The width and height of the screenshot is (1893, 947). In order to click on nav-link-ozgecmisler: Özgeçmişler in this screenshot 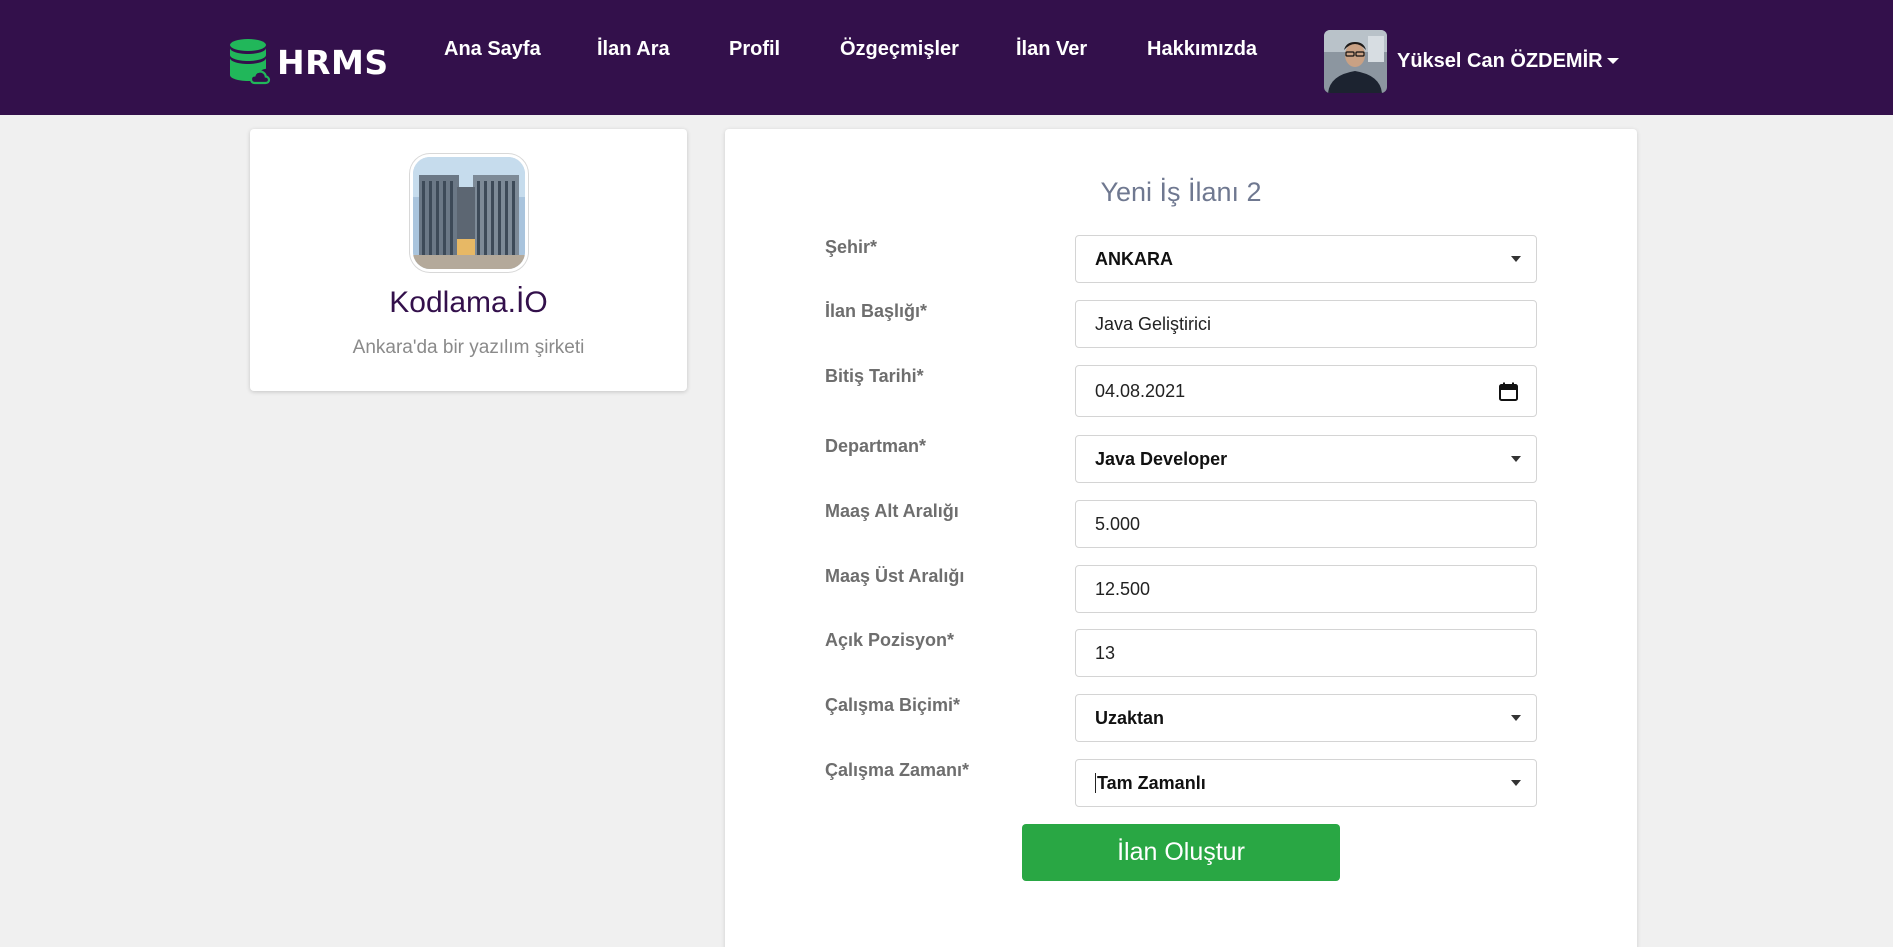, I will do `click(899, 49)`.